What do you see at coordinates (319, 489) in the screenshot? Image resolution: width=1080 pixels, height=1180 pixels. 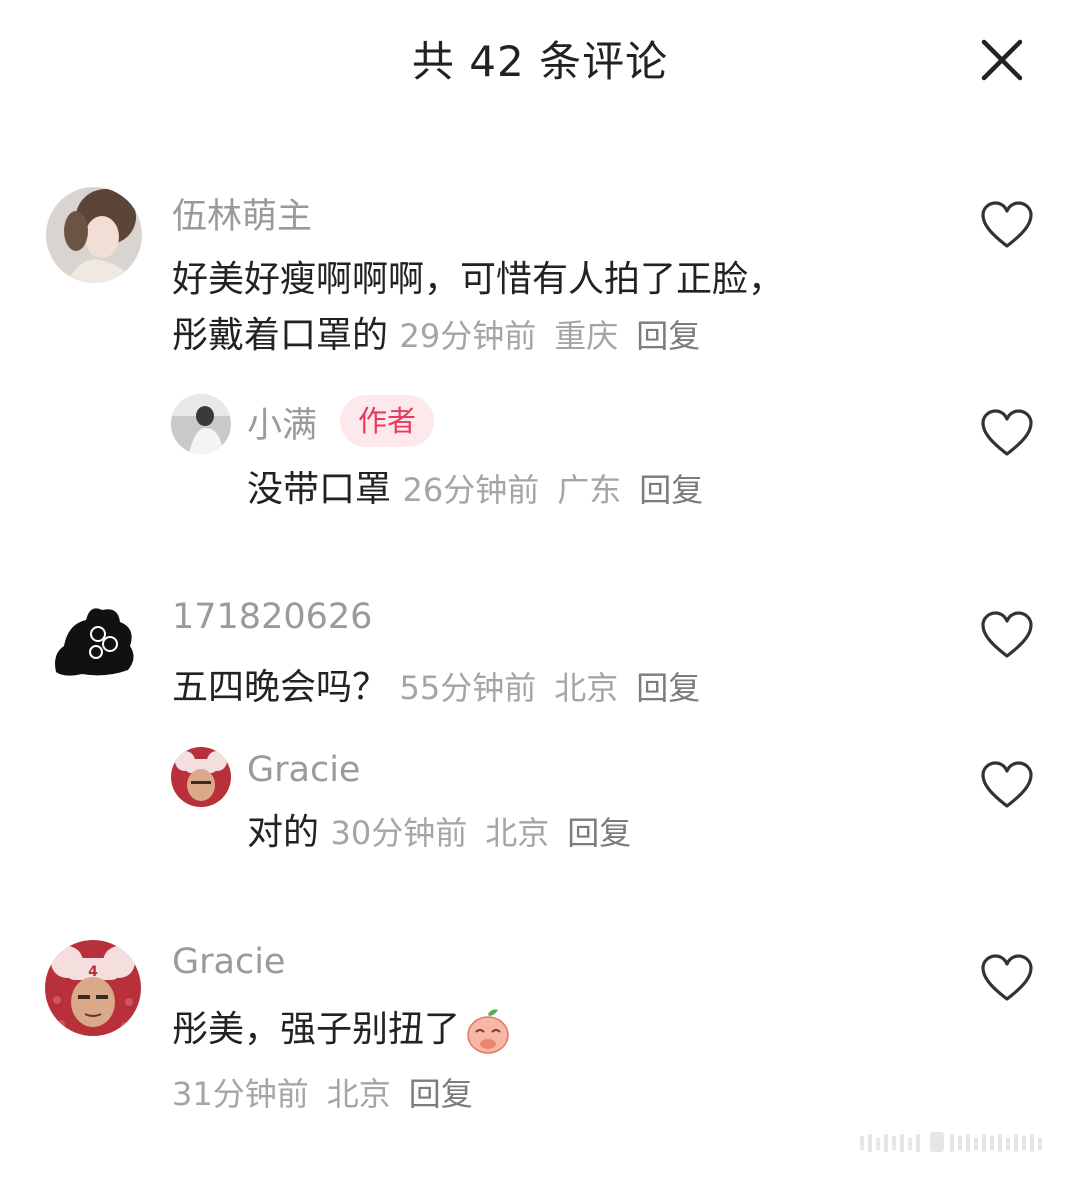 I see `reply-text: 没带口罩` at bounding box center [319, 489].